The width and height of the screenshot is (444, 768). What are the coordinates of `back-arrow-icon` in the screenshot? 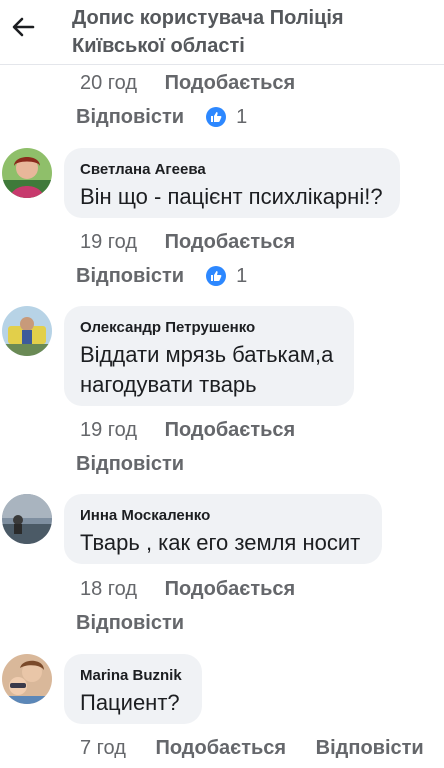 It's located at (23, 27).